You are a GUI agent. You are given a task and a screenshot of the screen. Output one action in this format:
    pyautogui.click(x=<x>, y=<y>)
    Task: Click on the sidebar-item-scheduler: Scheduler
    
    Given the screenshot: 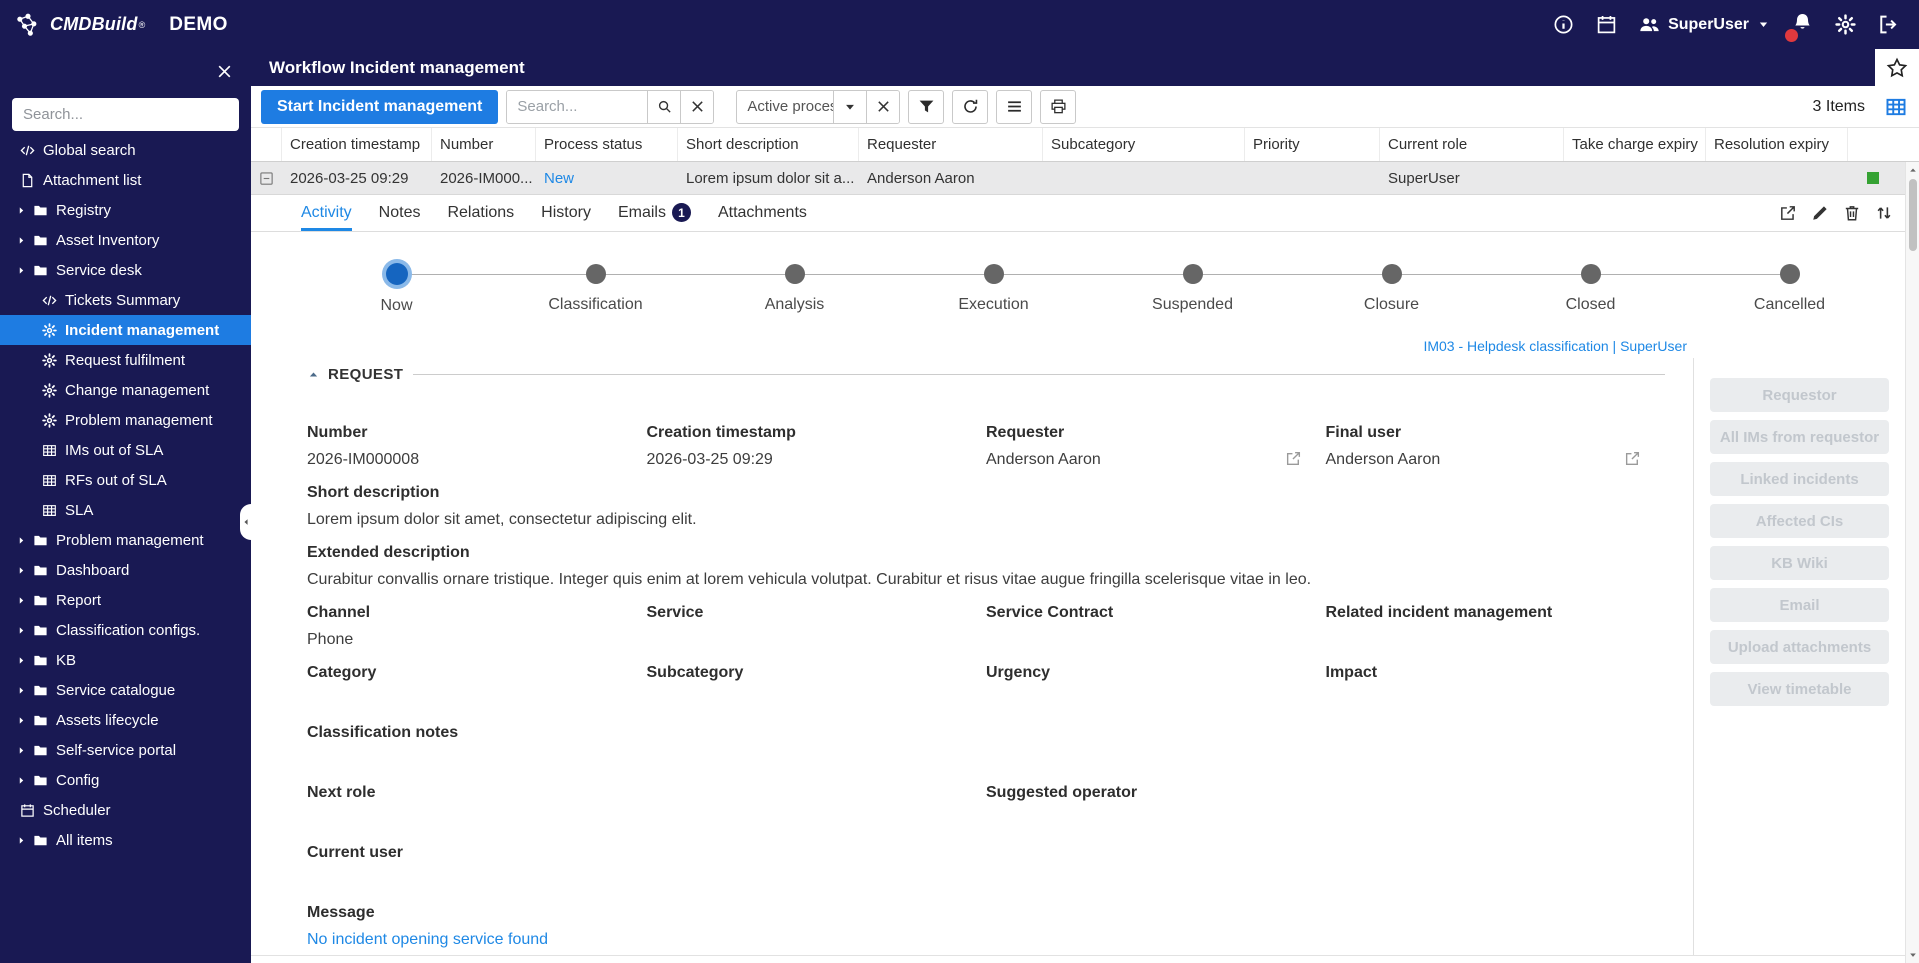 What is the action you would take?
    pyautogui.click(x=125, y=810)
    